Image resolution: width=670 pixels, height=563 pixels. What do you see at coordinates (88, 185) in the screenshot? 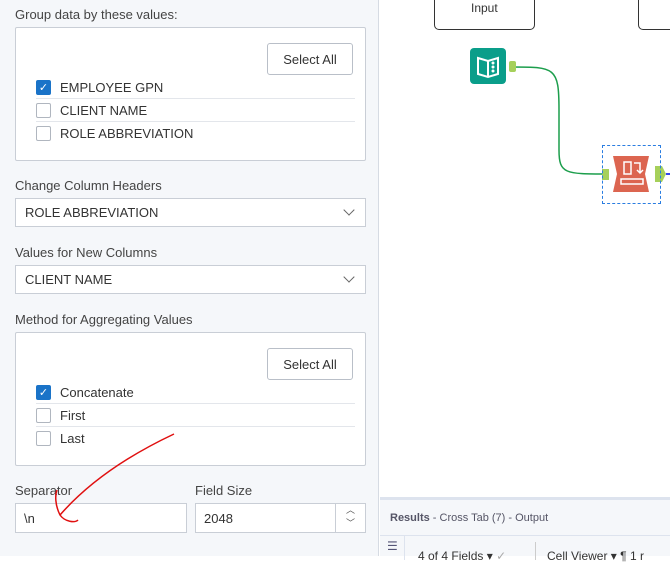
I see `column-headers-label: Change Column Headers` at bounding box center [88, 185].